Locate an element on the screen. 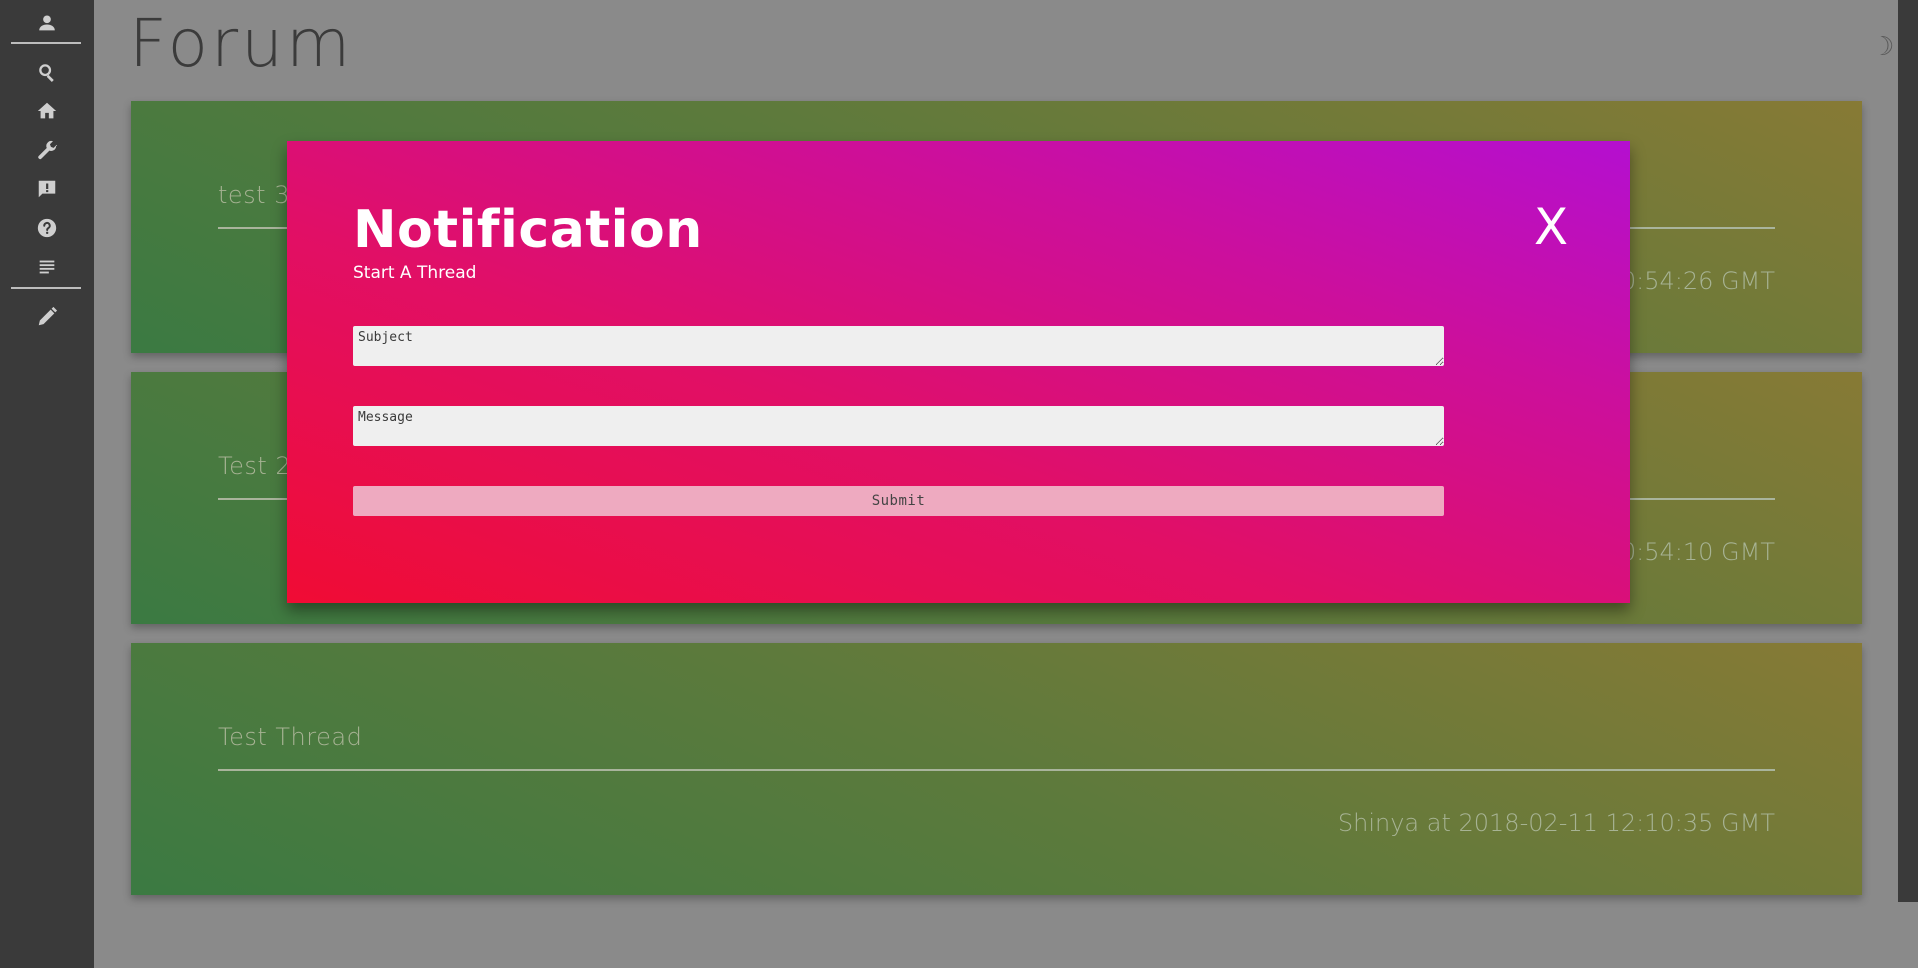  feedback-button is located at coordinates (47, 189).